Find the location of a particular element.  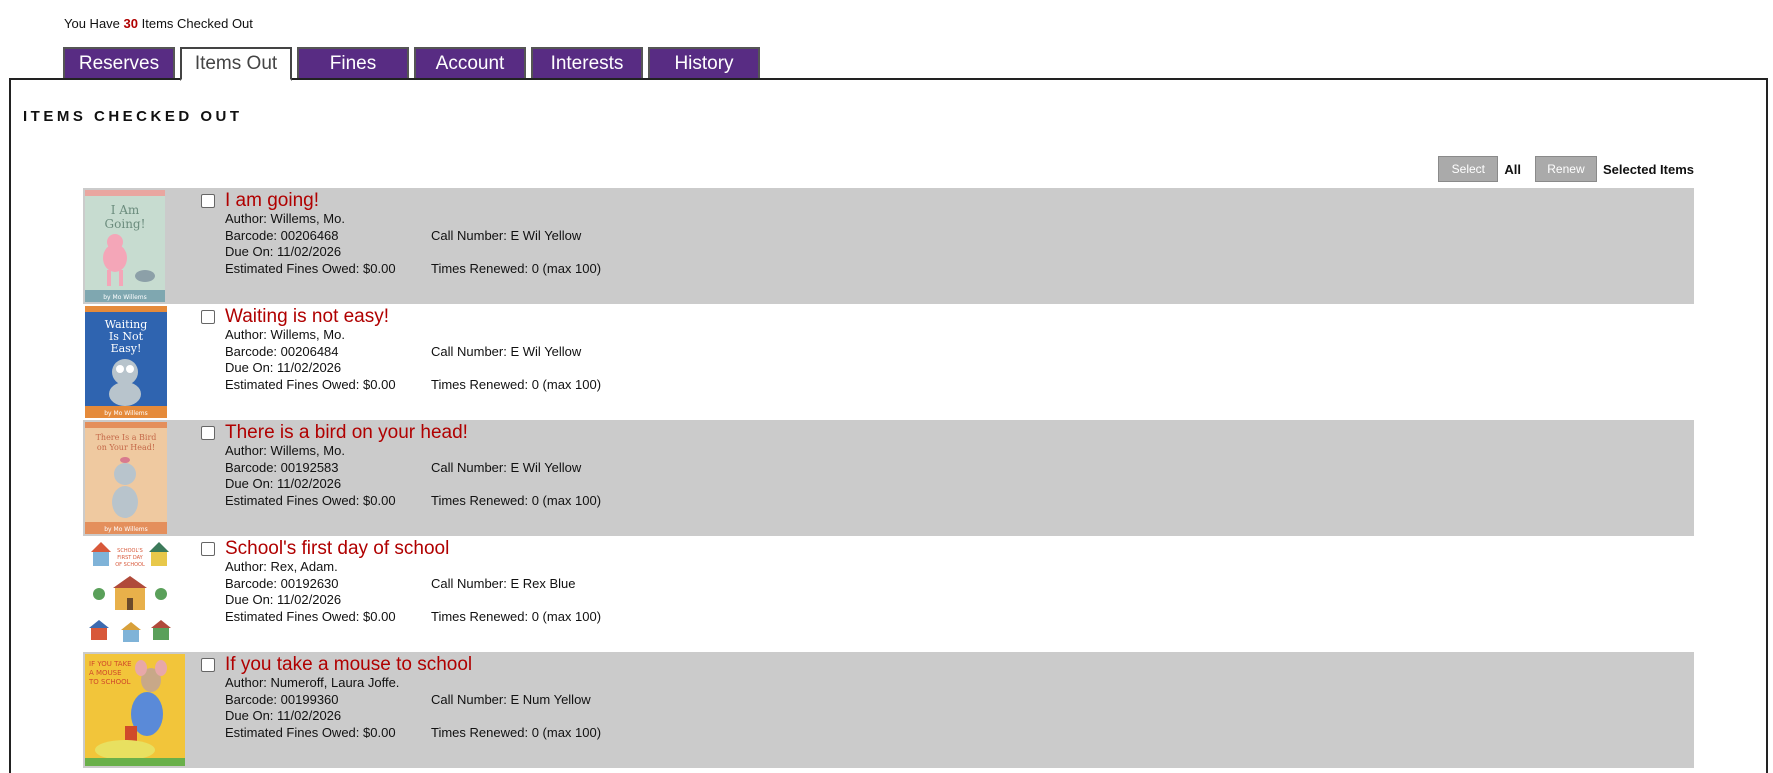

author-line: Author: Numeroff, Laura Joffe. is located at coordinates (413, 683).